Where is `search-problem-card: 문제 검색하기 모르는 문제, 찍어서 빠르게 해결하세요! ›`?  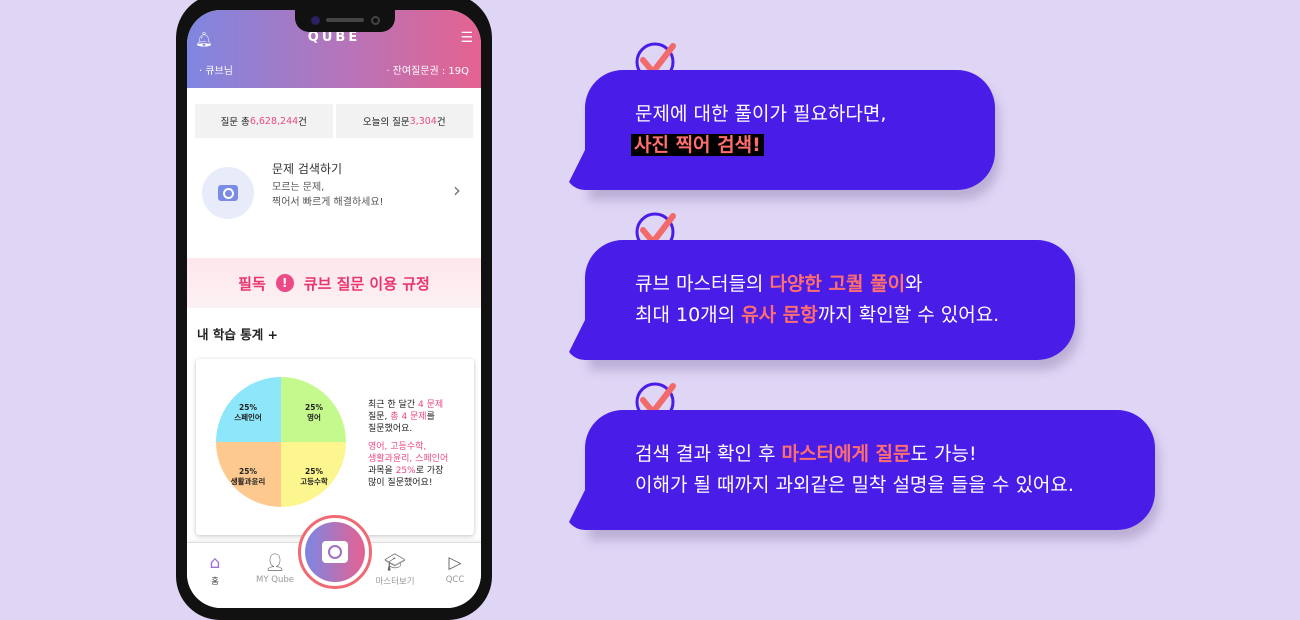 search-problem-card: 문제 검색하기 모르는 문제, 찍어서 빠르게 해결하세요! › is located at coordinates (334, 198).